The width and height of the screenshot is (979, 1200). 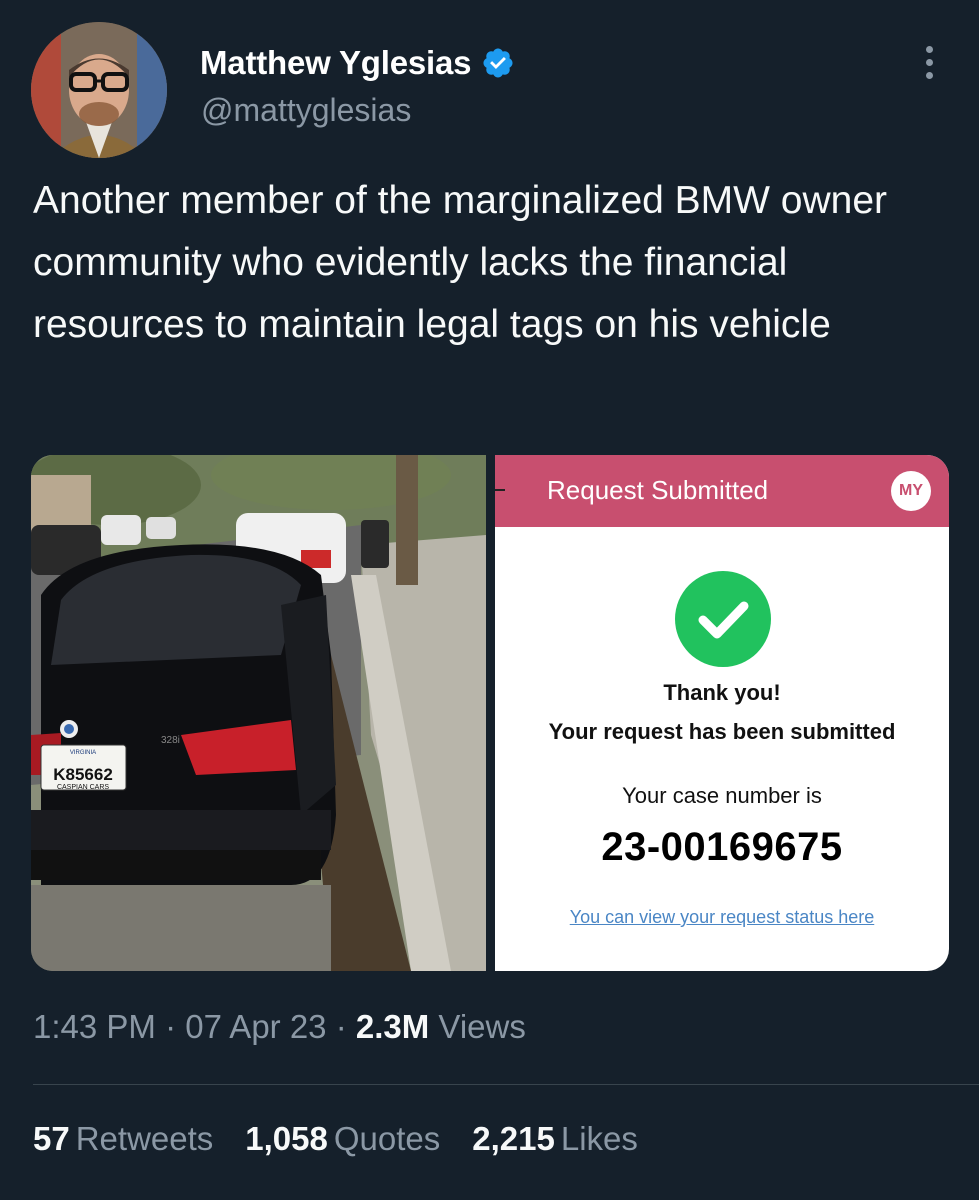 I want to click on thanks-line-2: Your request has been submitted, so click(x=722, y=731).